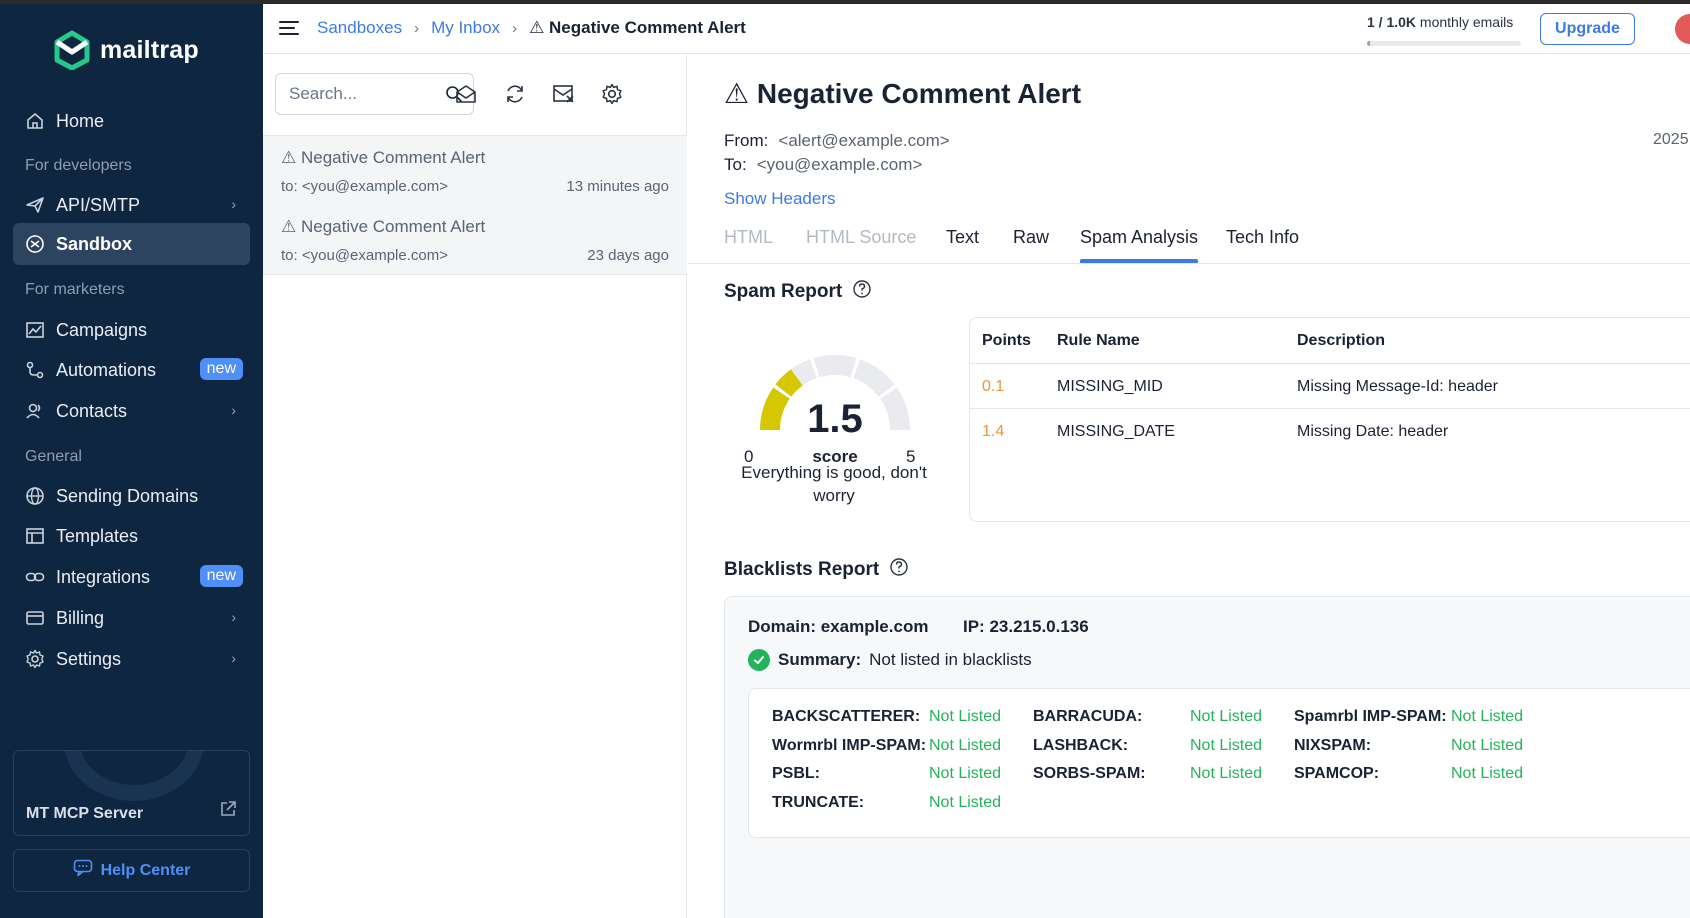  I want to click on sidebar-item-api-smtp: API/SMTP ›, so click(131, 205).